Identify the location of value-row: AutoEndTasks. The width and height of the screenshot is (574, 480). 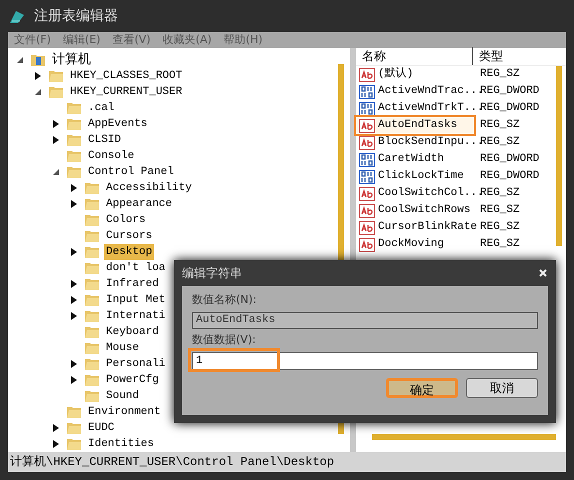
(415, 125).